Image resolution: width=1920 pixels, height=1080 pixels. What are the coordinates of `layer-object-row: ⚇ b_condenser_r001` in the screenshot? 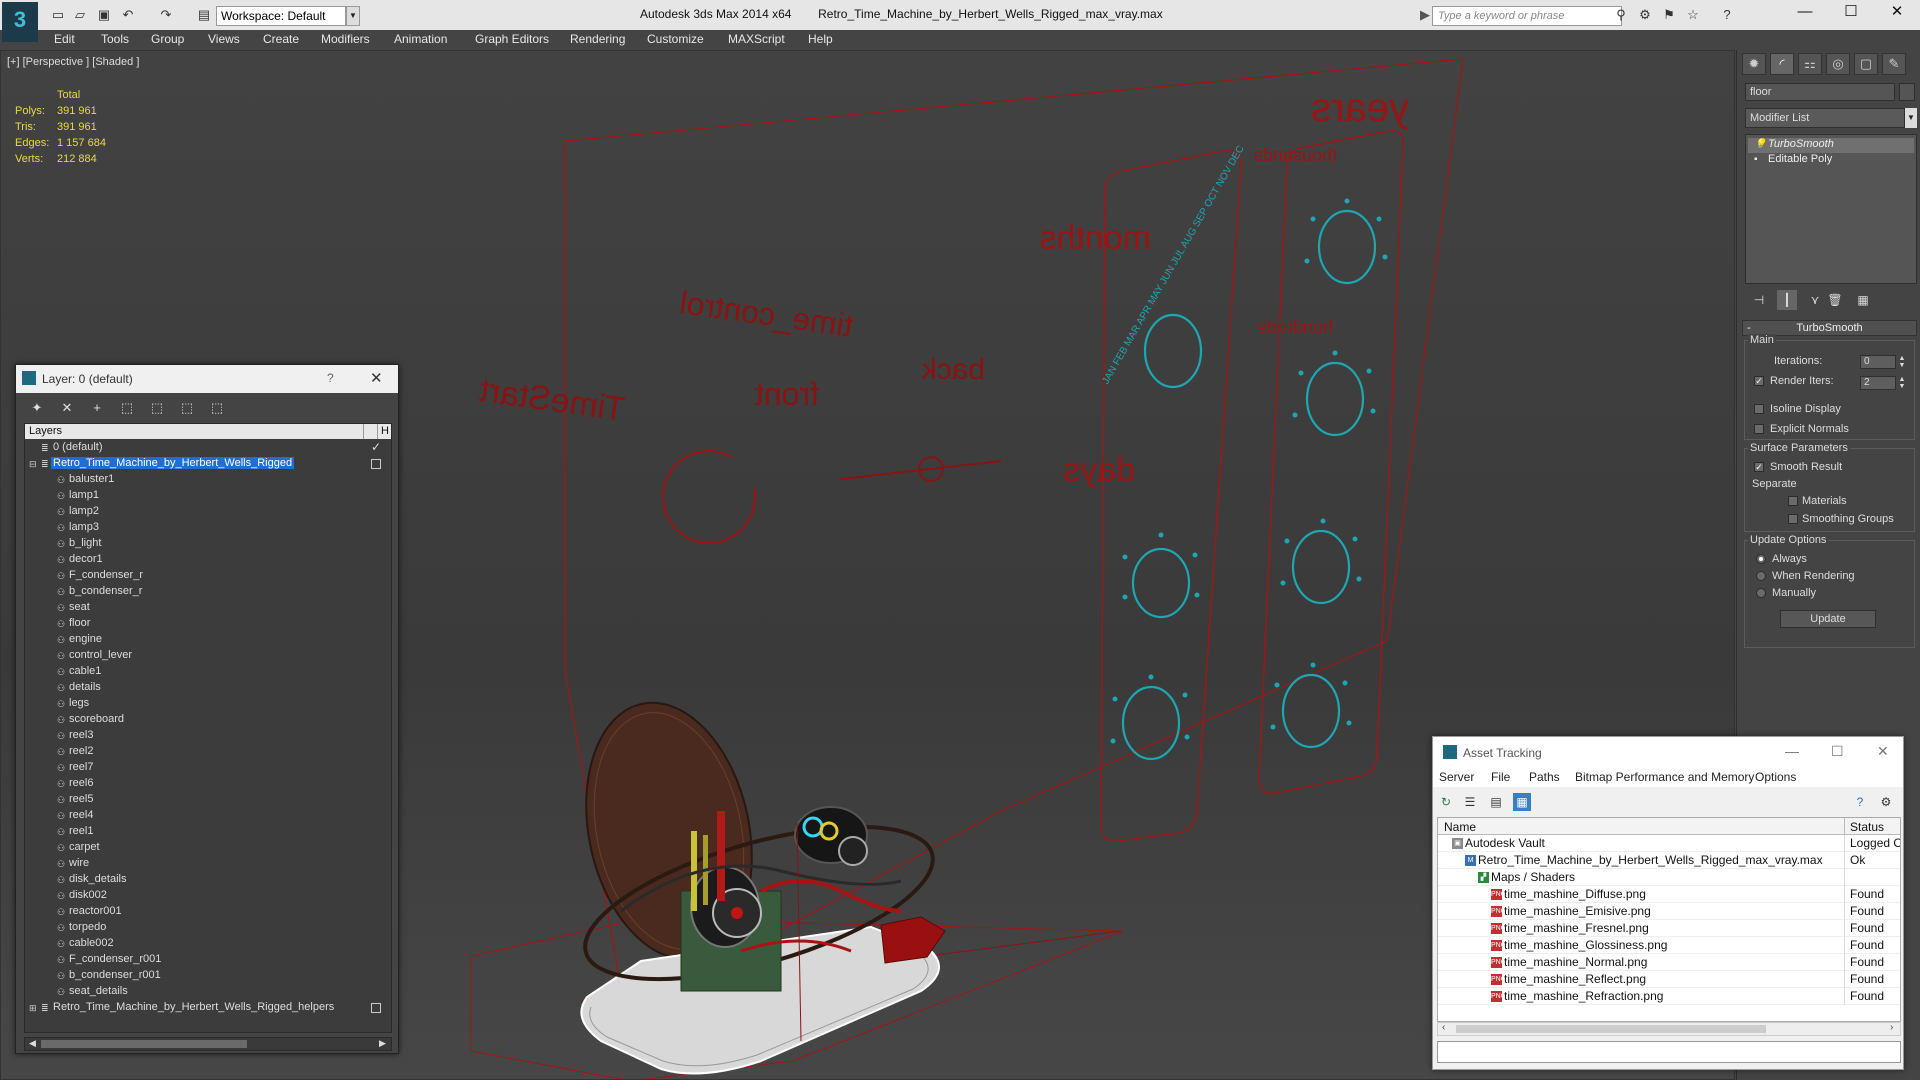 It's located at (208, 976).